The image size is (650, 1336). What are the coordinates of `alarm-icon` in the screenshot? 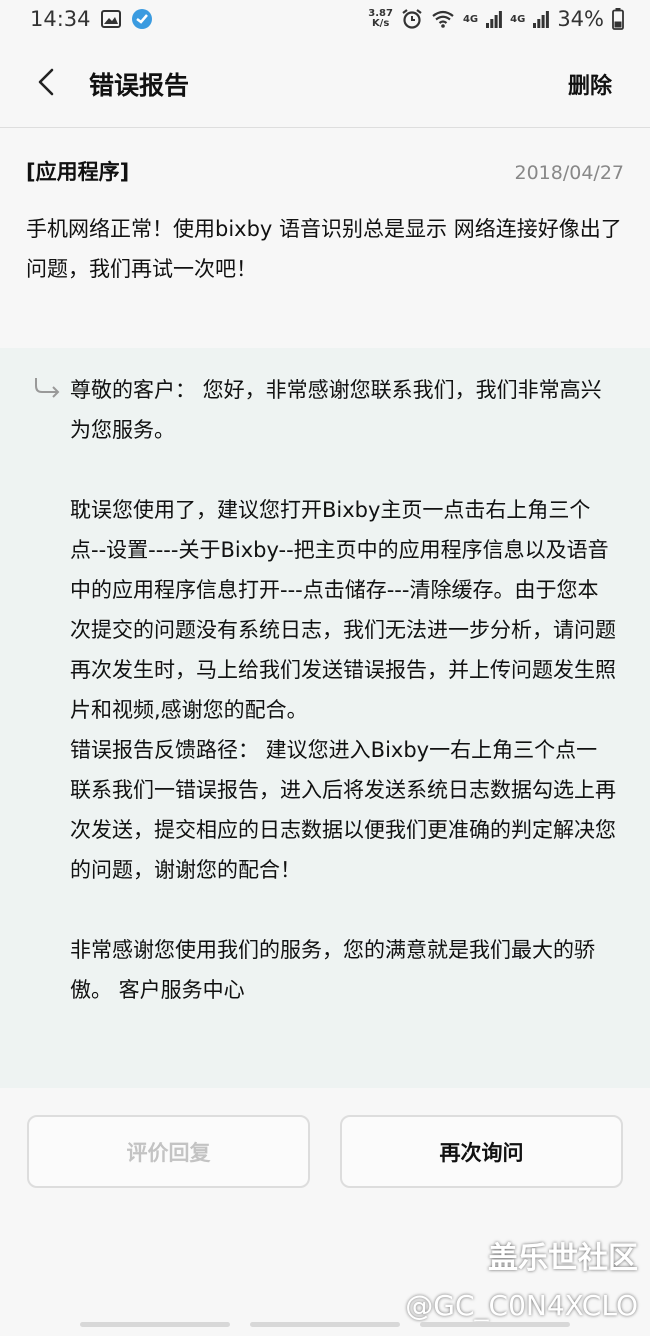 It's located at (412, 19).